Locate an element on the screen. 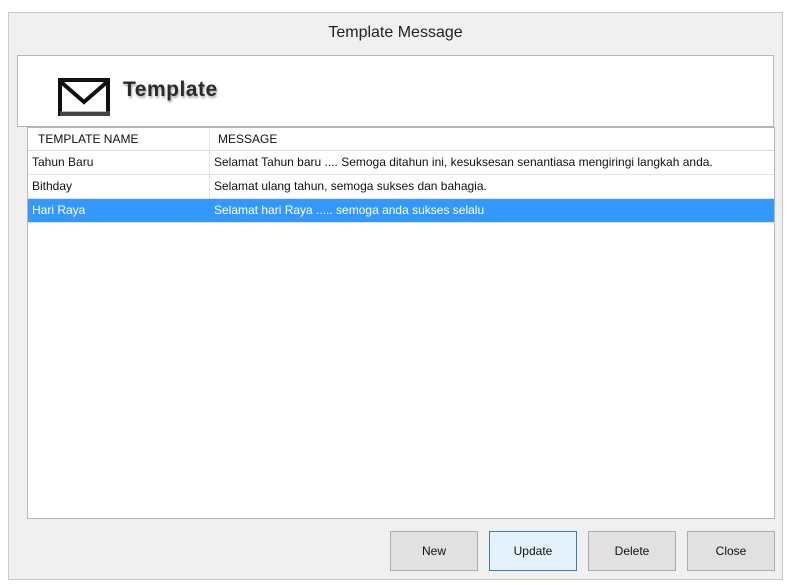  column-header-template-name: TEMPLATE NAME is located at coordinates (119, 139).